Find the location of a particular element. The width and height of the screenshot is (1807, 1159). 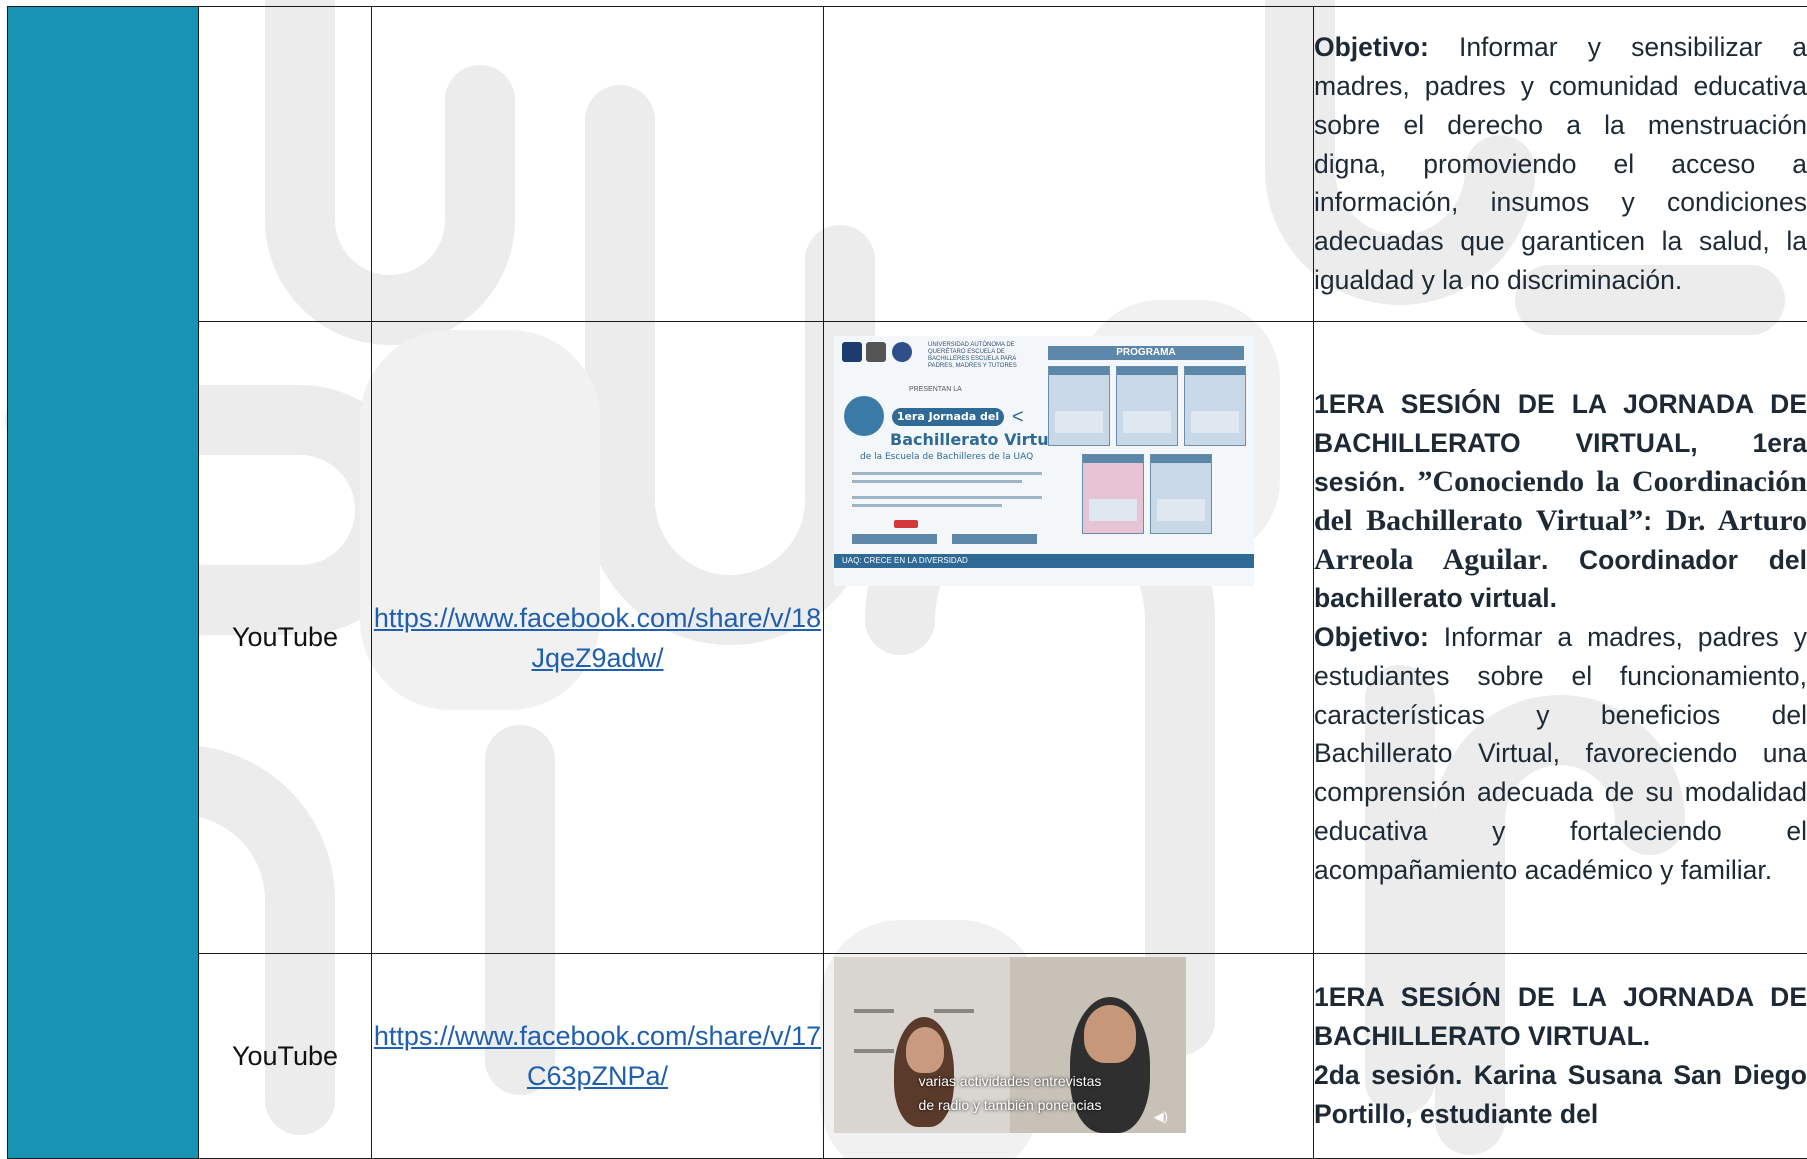

share-icon: < is located at coordinates (1018, 417).